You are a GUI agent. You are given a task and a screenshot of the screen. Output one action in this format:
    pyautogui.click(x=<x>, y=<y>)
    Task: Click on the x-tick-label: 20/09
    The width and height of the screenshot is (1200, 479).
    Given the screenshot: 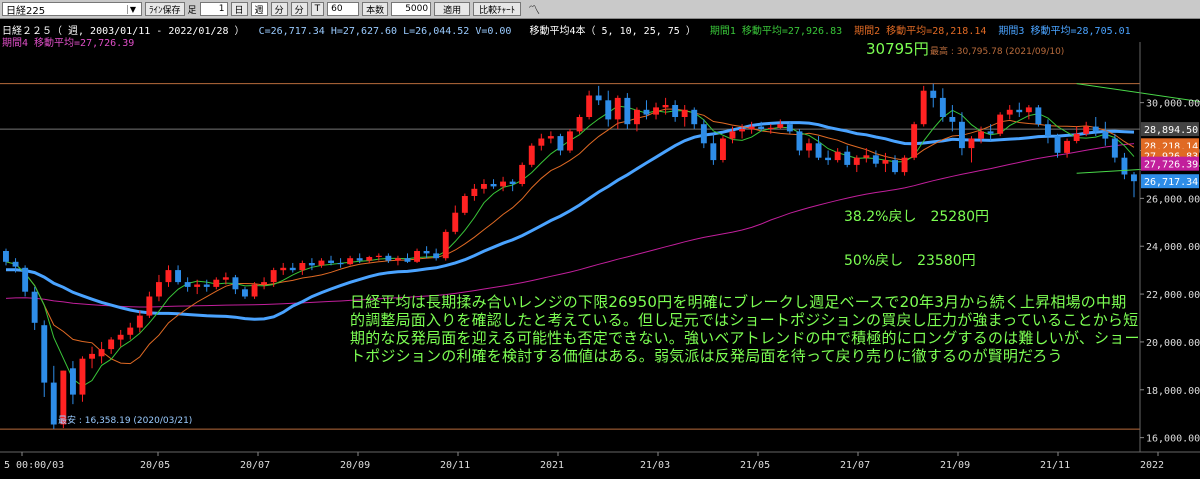 What is the action you would take?
    pyautogui.click(x=355, y=465)
    